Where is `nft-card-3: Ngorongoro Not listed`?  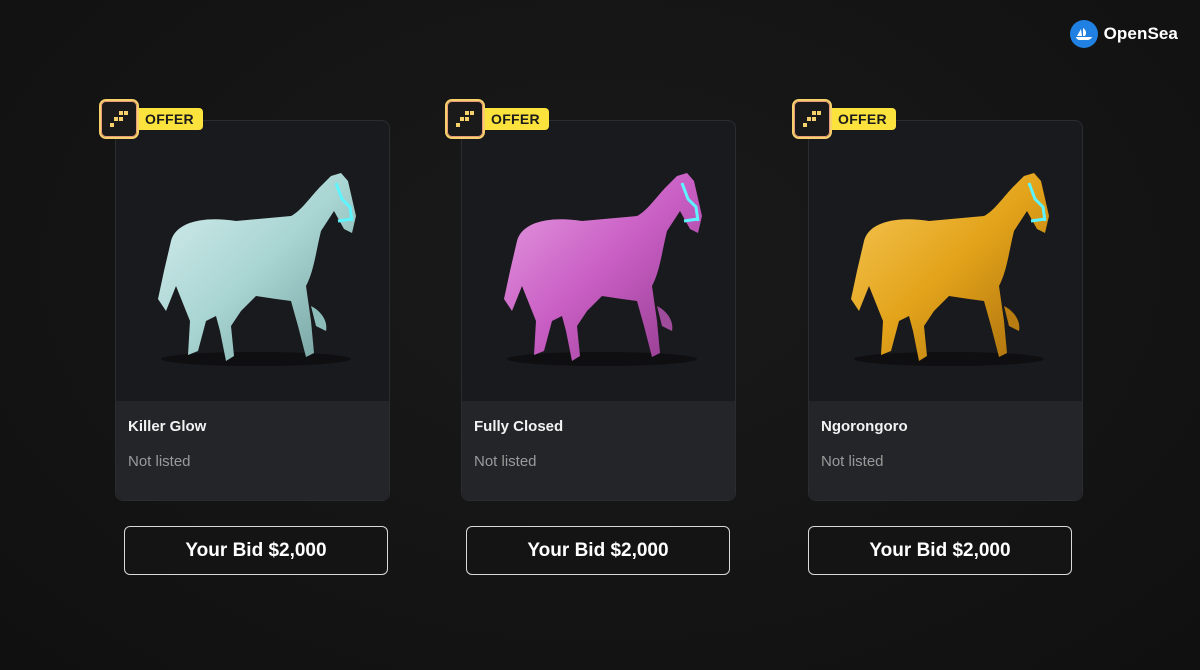 nft-card-3: Ngorongoro Not listed is located at coordinates (945, 310).